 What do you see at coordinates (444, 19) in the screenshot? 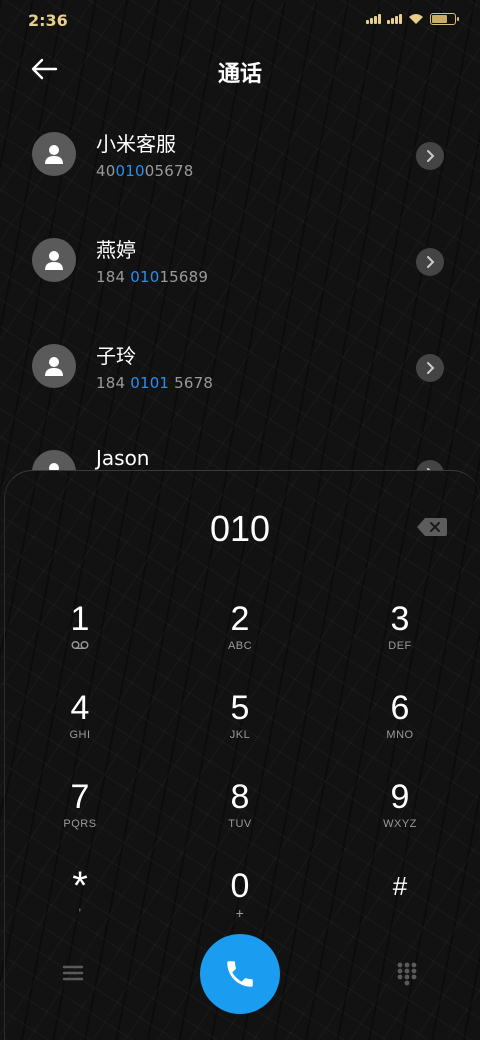
I see `battery-icon` at bounding box center [444, 19].